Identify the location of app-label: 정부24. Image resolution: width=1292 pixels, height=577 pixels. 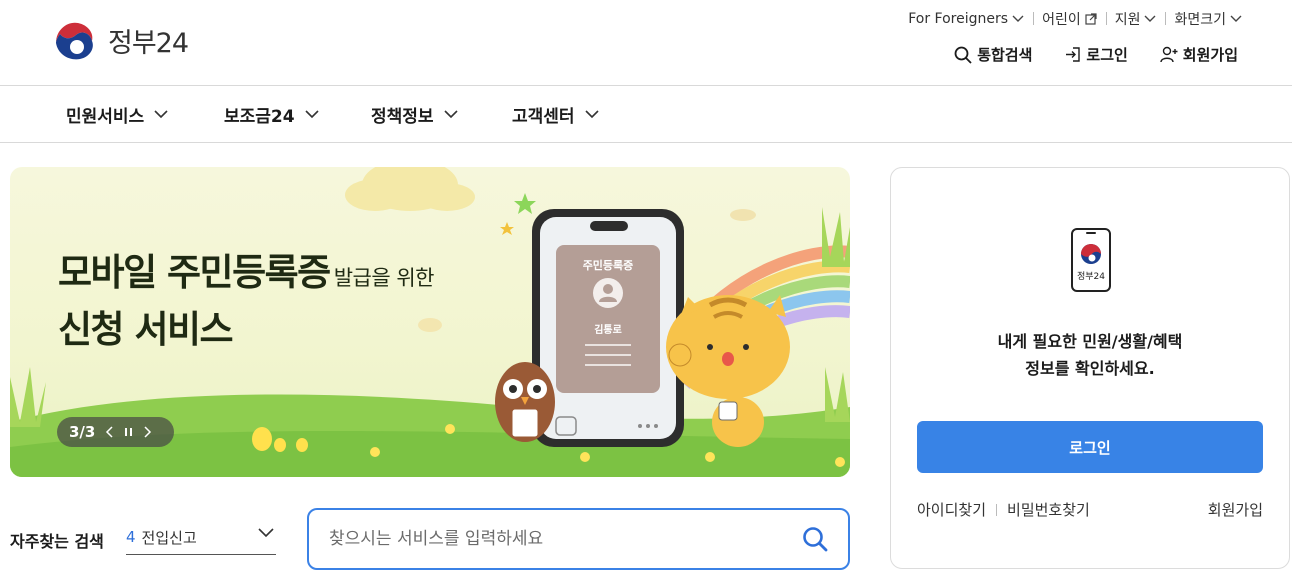
(1090, 277).